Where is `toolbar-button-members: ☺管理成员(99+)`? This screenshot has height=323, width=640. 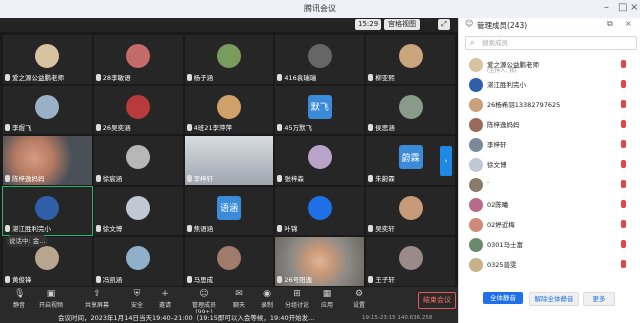 toolbar-button-members: ☺管理成员(99+) is located at coordinates (204, 302).